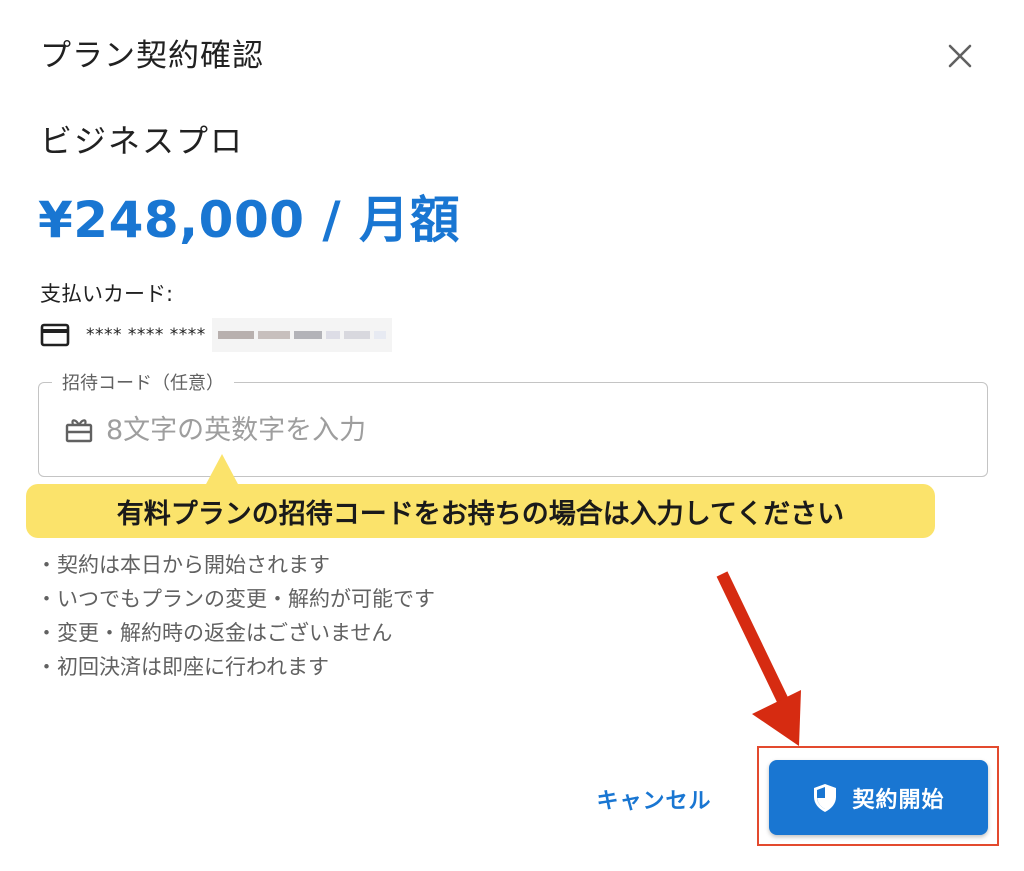 The image size is (1024, 871). I want to click on gift-icon, so click(79, 431).